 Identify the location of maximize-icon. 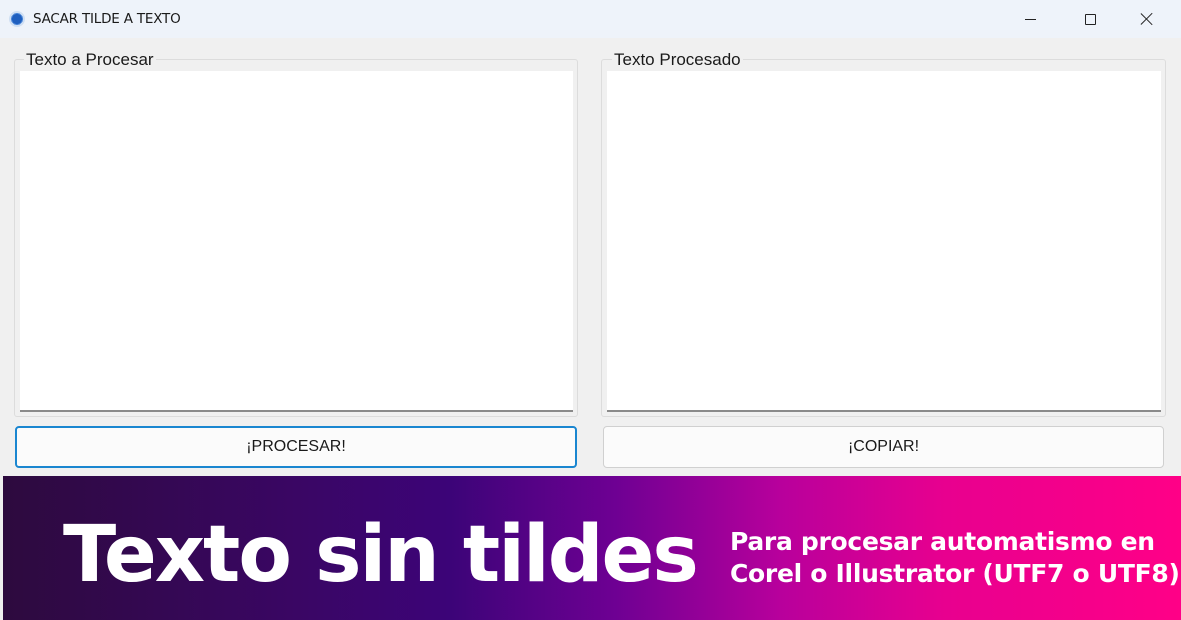
(1090, 19).